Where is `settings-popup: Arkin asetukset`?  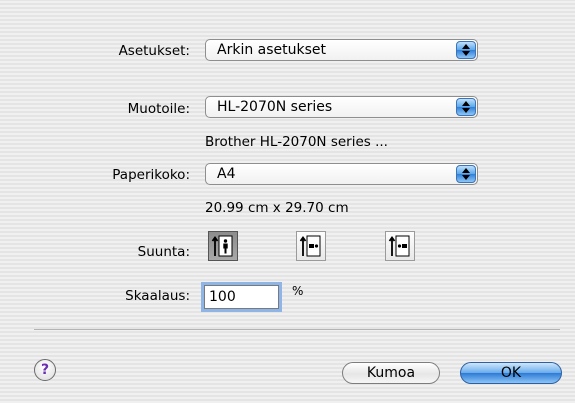 settings-popup: Arkin asetukset is located at coordinates (341, 50).